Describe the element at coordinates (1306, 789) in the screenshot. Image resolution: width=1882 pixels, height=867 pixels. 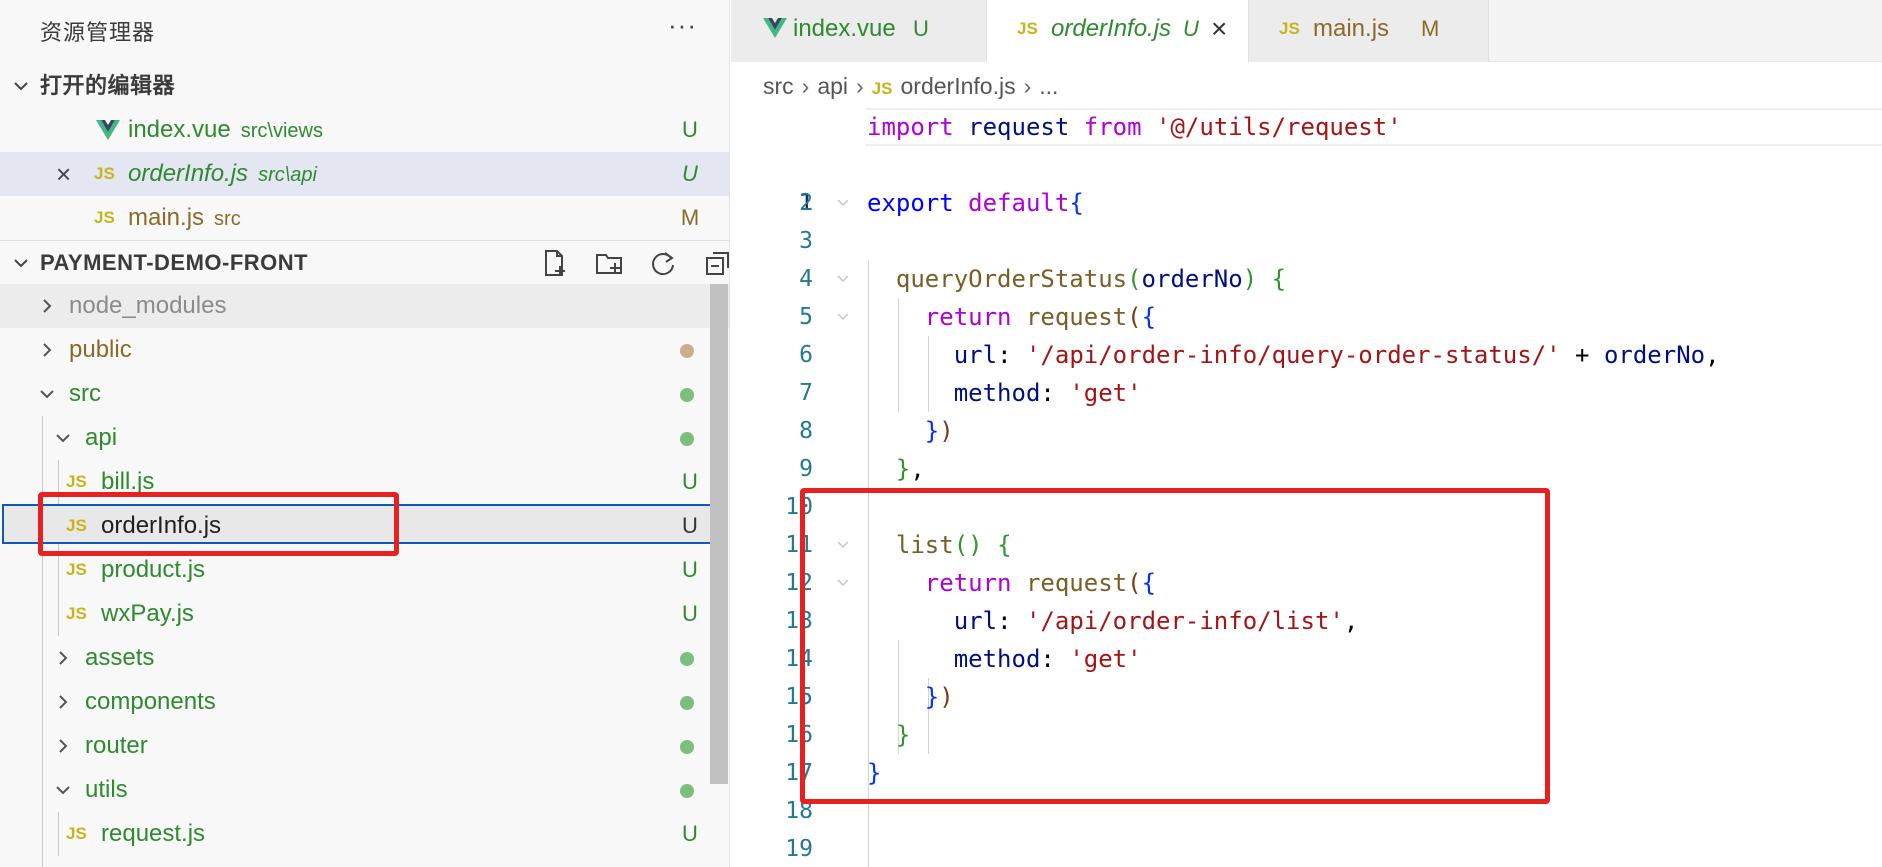
I see `code-line: 18 }` at that location.